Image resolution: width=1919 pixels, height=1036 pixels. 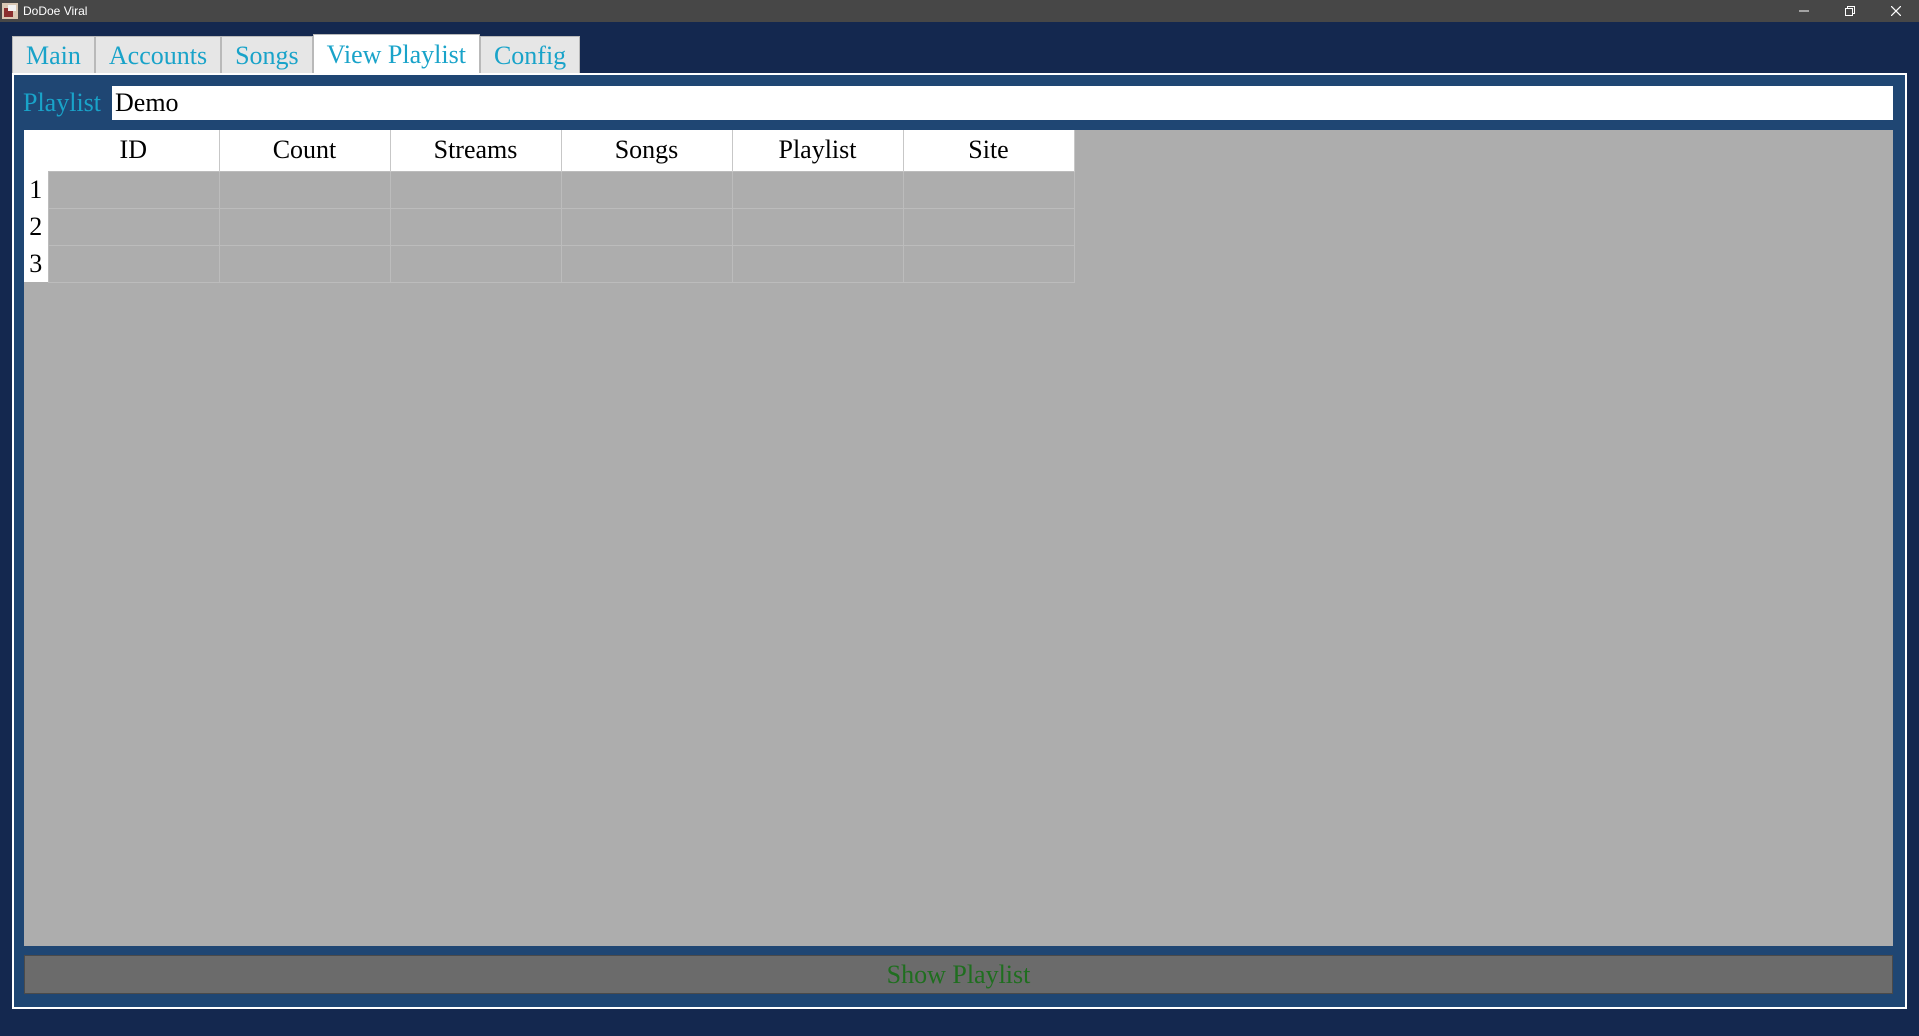 I want to click on playlist-table: ID Count Streams Songs Playlist Site 1 2, so click(x=549, y=206).